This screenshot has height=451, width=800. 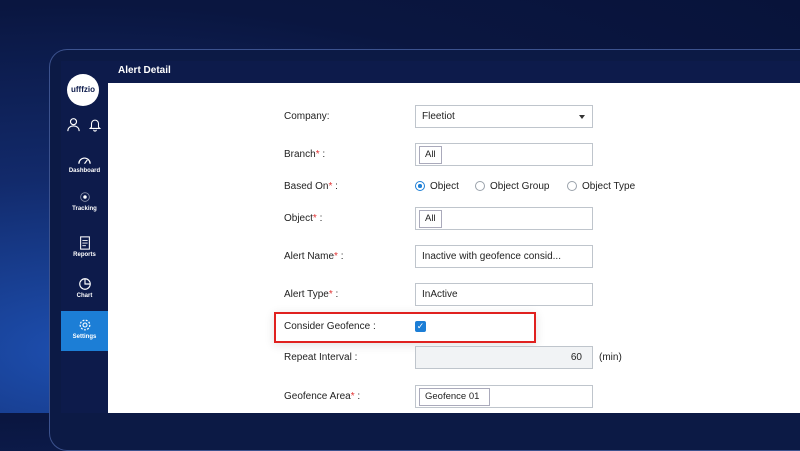 I want to click on geofence-area-field: Geofence 01, so click(x=504, y=396).